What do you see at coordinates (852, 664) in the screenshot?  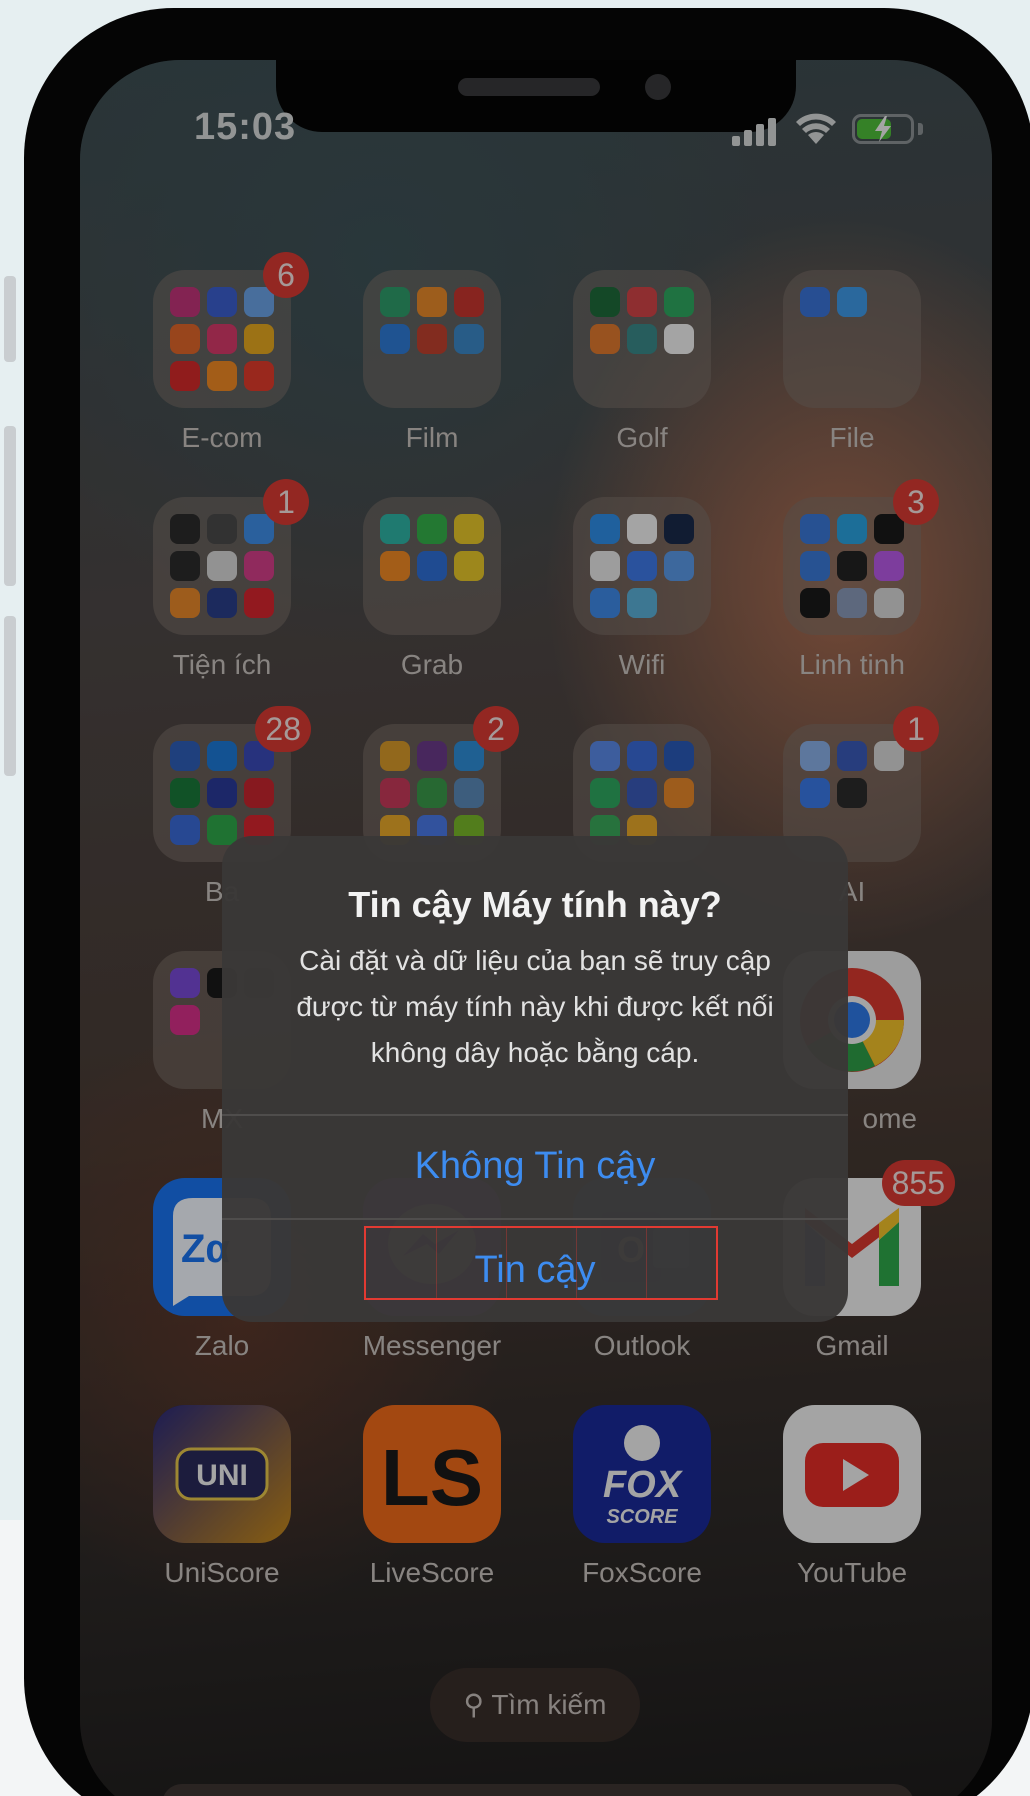 I see `folder-label: Linh tinh` at bounding box center [852, 664].